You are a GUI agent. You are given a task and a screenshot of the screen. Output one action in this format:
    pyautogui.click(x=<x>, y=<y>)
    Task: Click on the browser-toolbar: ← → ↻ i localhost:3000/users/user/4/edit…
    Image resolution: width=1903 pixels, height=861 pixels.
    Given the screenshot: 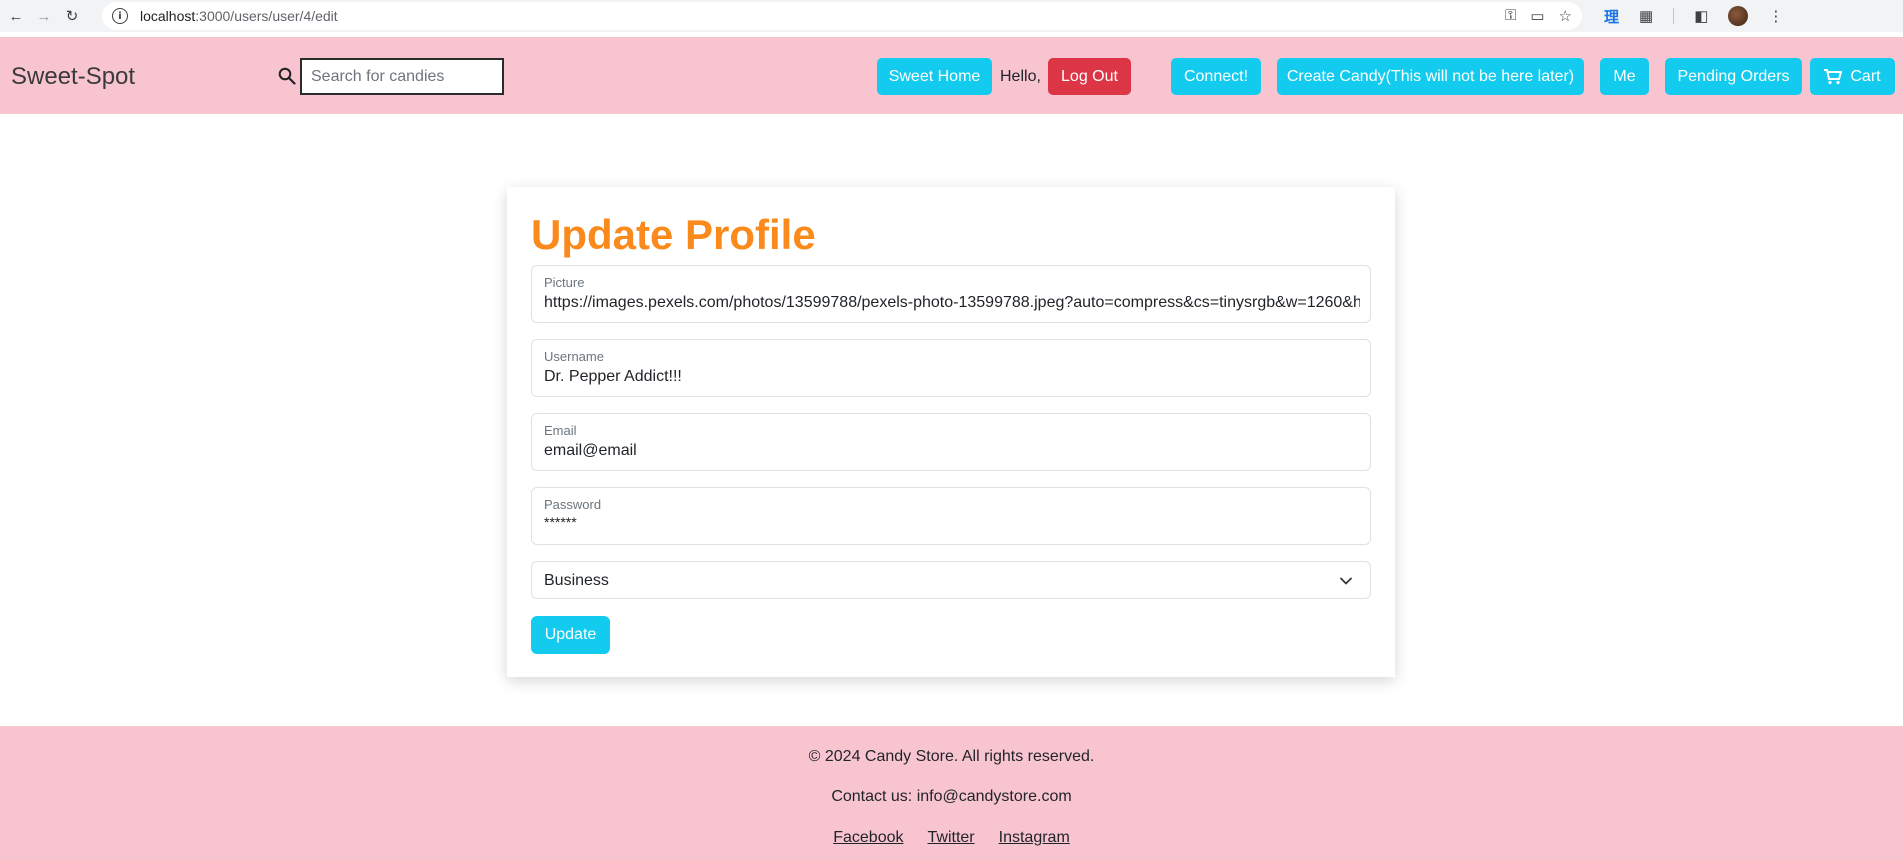 What is the action you would take?
    pyautogui.click(x=951, y=16)
    